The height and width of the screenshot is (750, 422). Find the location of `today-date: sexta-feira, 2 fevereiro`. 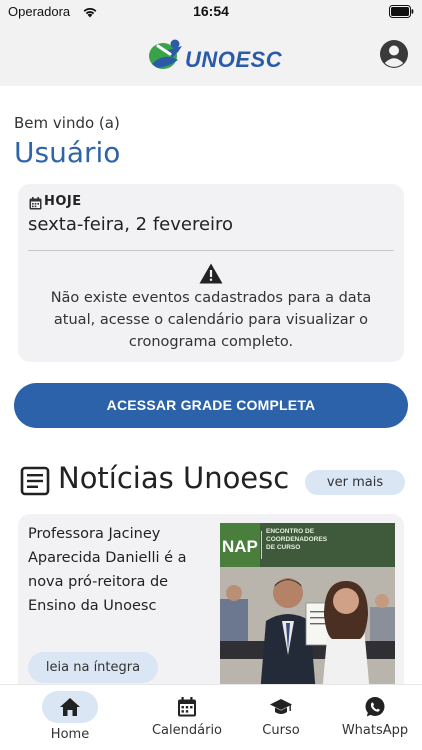

today-date: sexta-feira, 2 fevereiro is located at coordinates (131, 224).